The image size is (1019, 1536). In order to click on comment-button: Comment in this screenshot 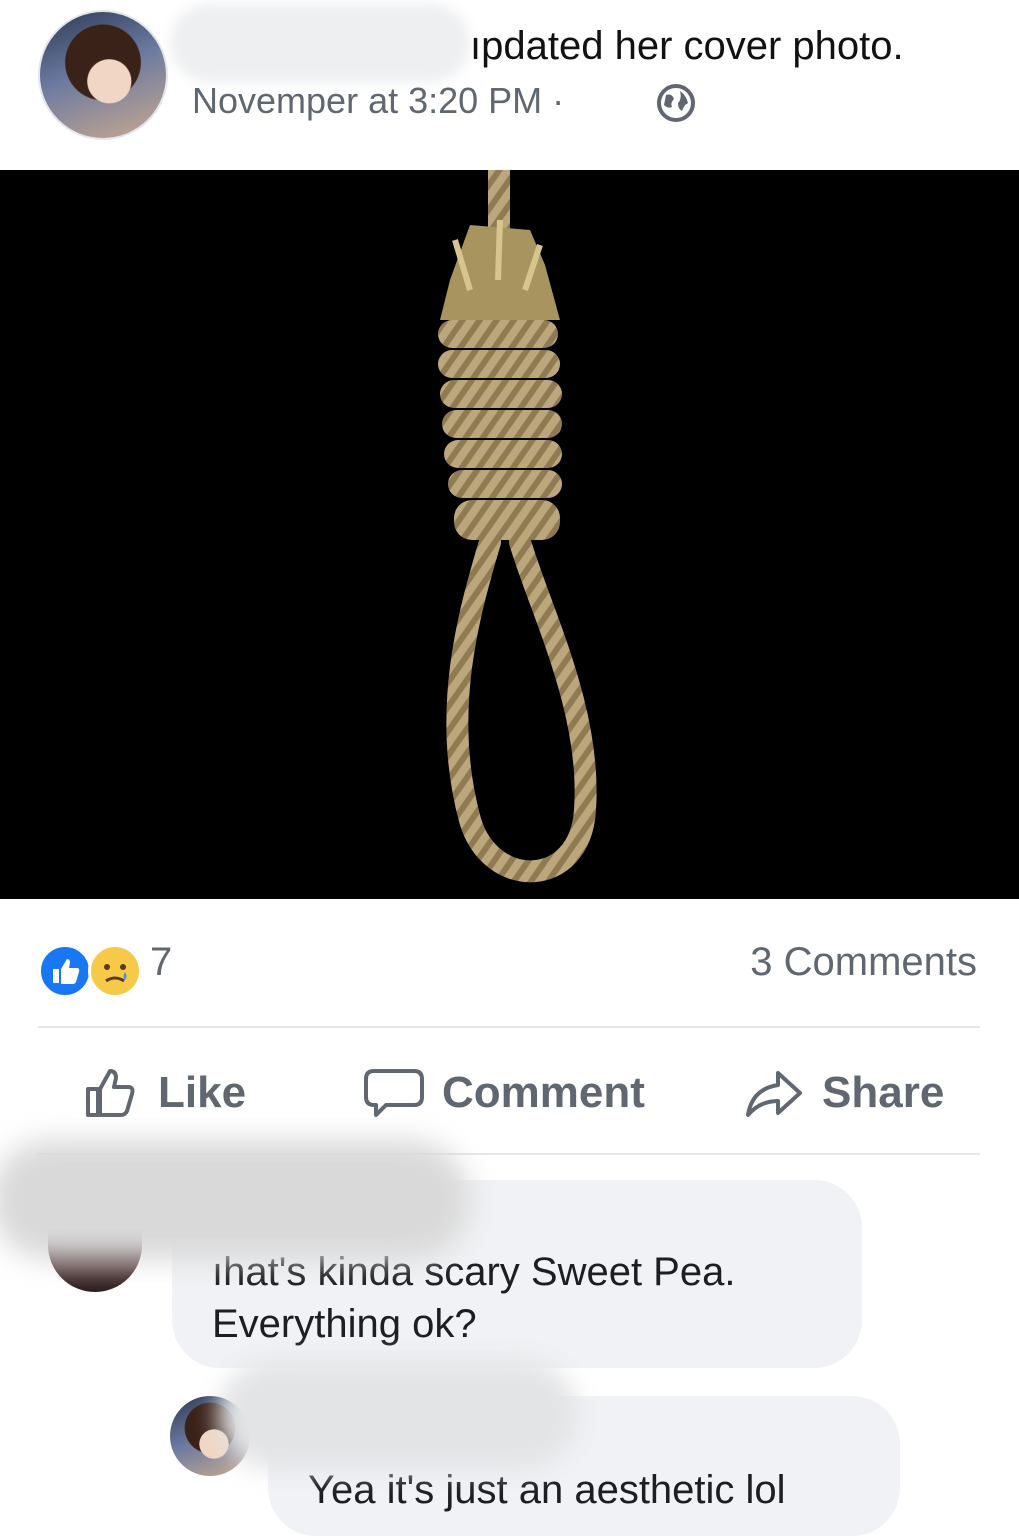, I will do `click(504, 1093)`.